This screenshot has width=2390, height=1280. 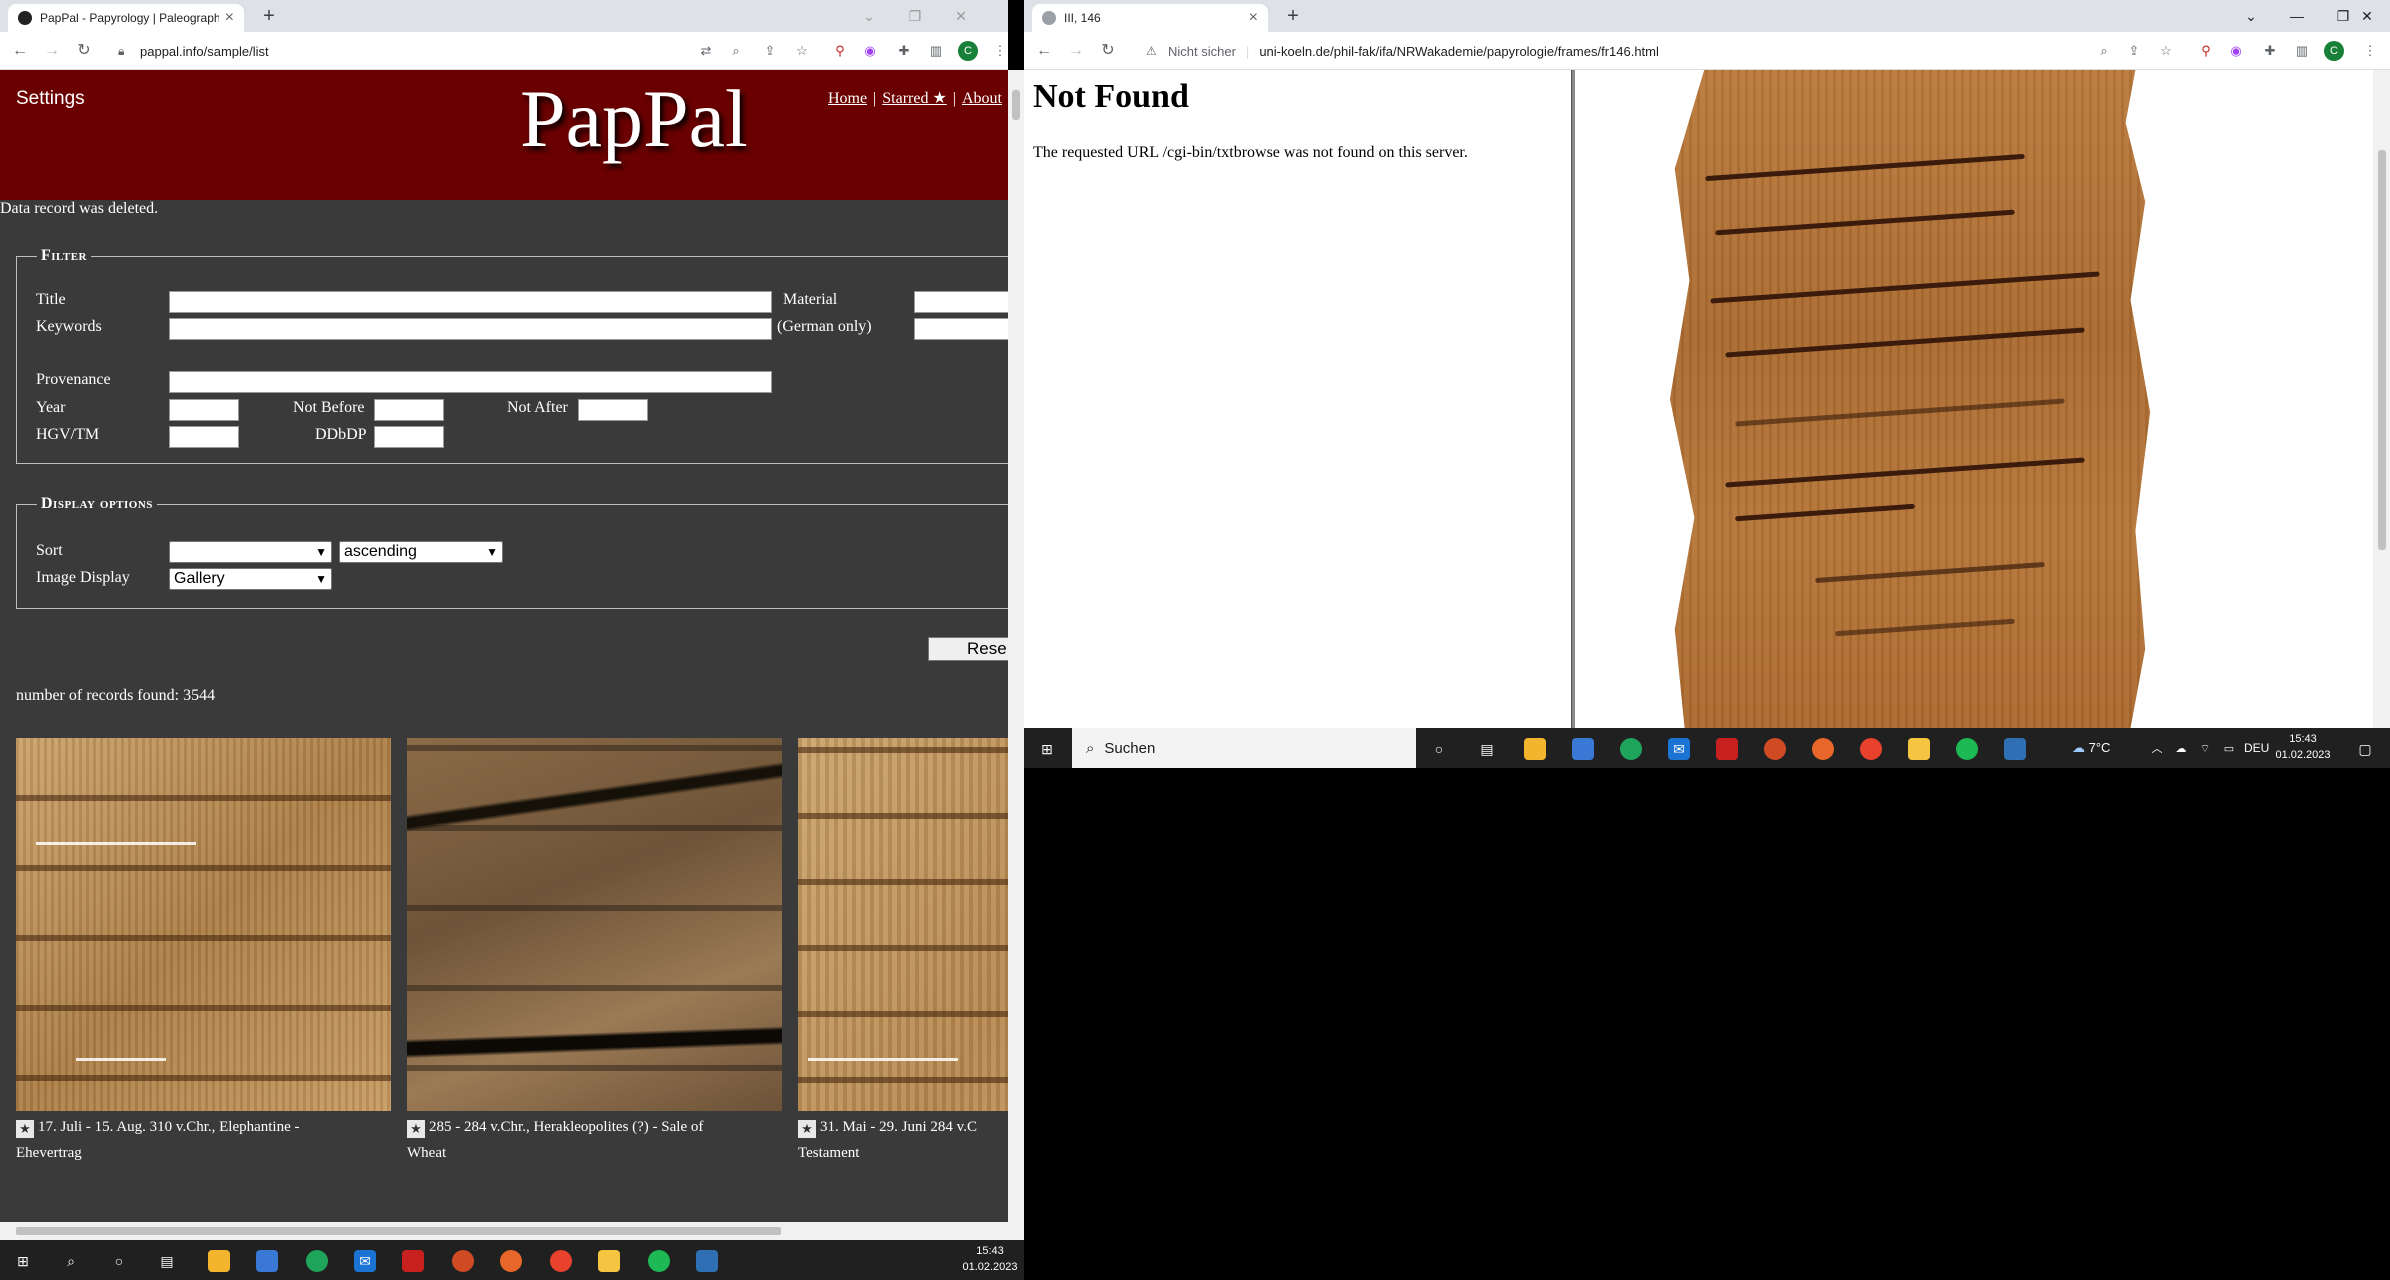 What do you see at coordinates (250, 552) in the screenshot?
I see `sort-select: ▼` at bounding box center [250, 552].